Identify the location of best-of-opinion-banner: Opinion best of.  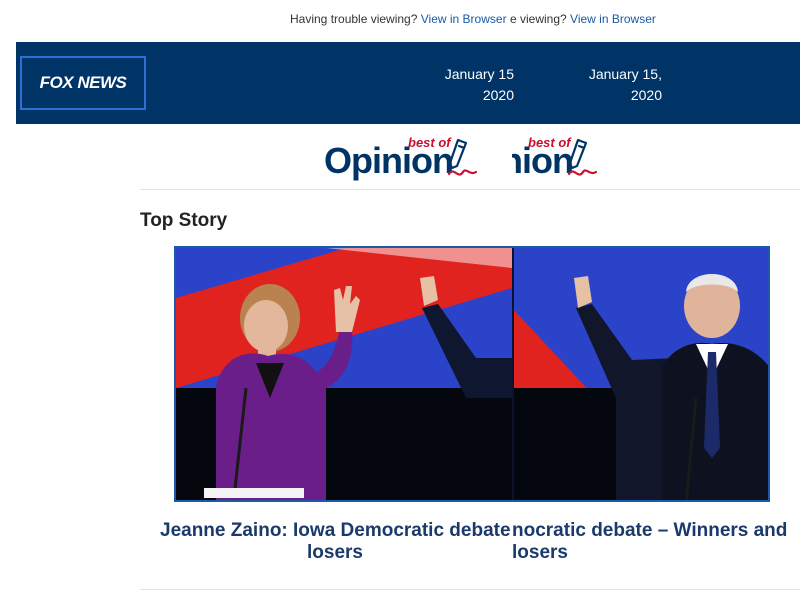
(417, 160).